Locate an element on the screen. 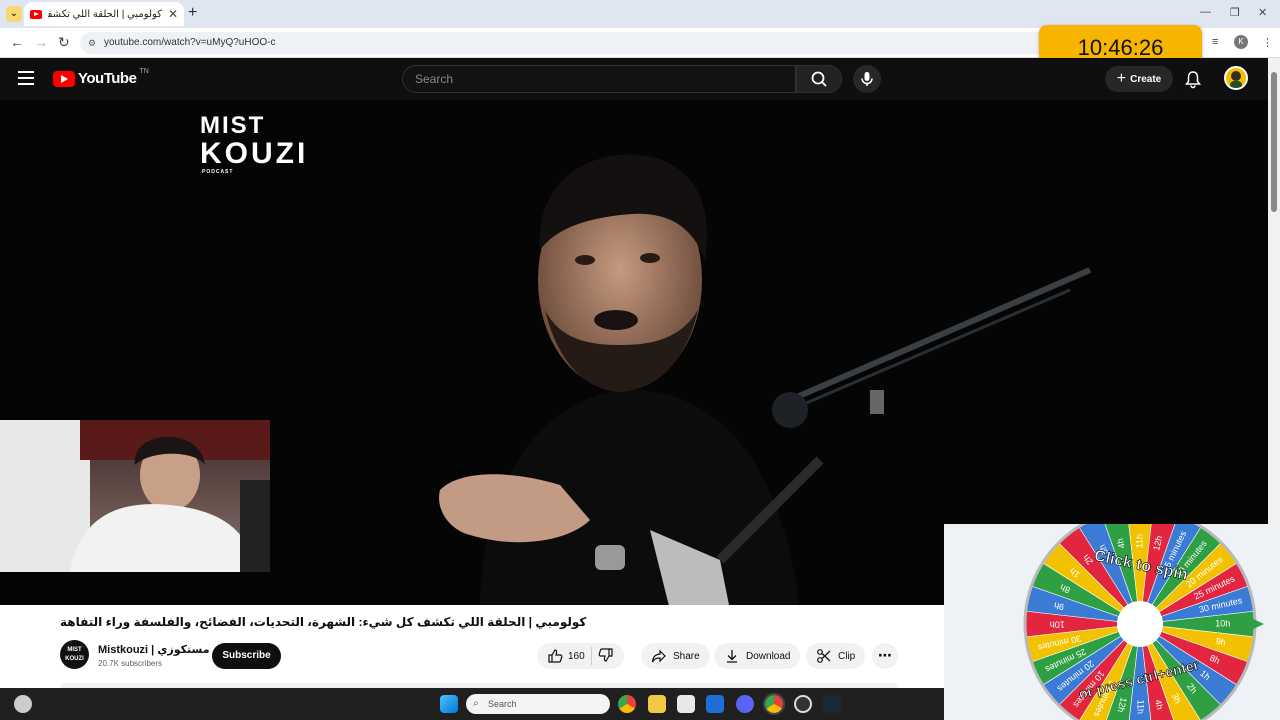  channel-watermark: MIST KOUZI PODCAST is located at coordinates (254, 144).